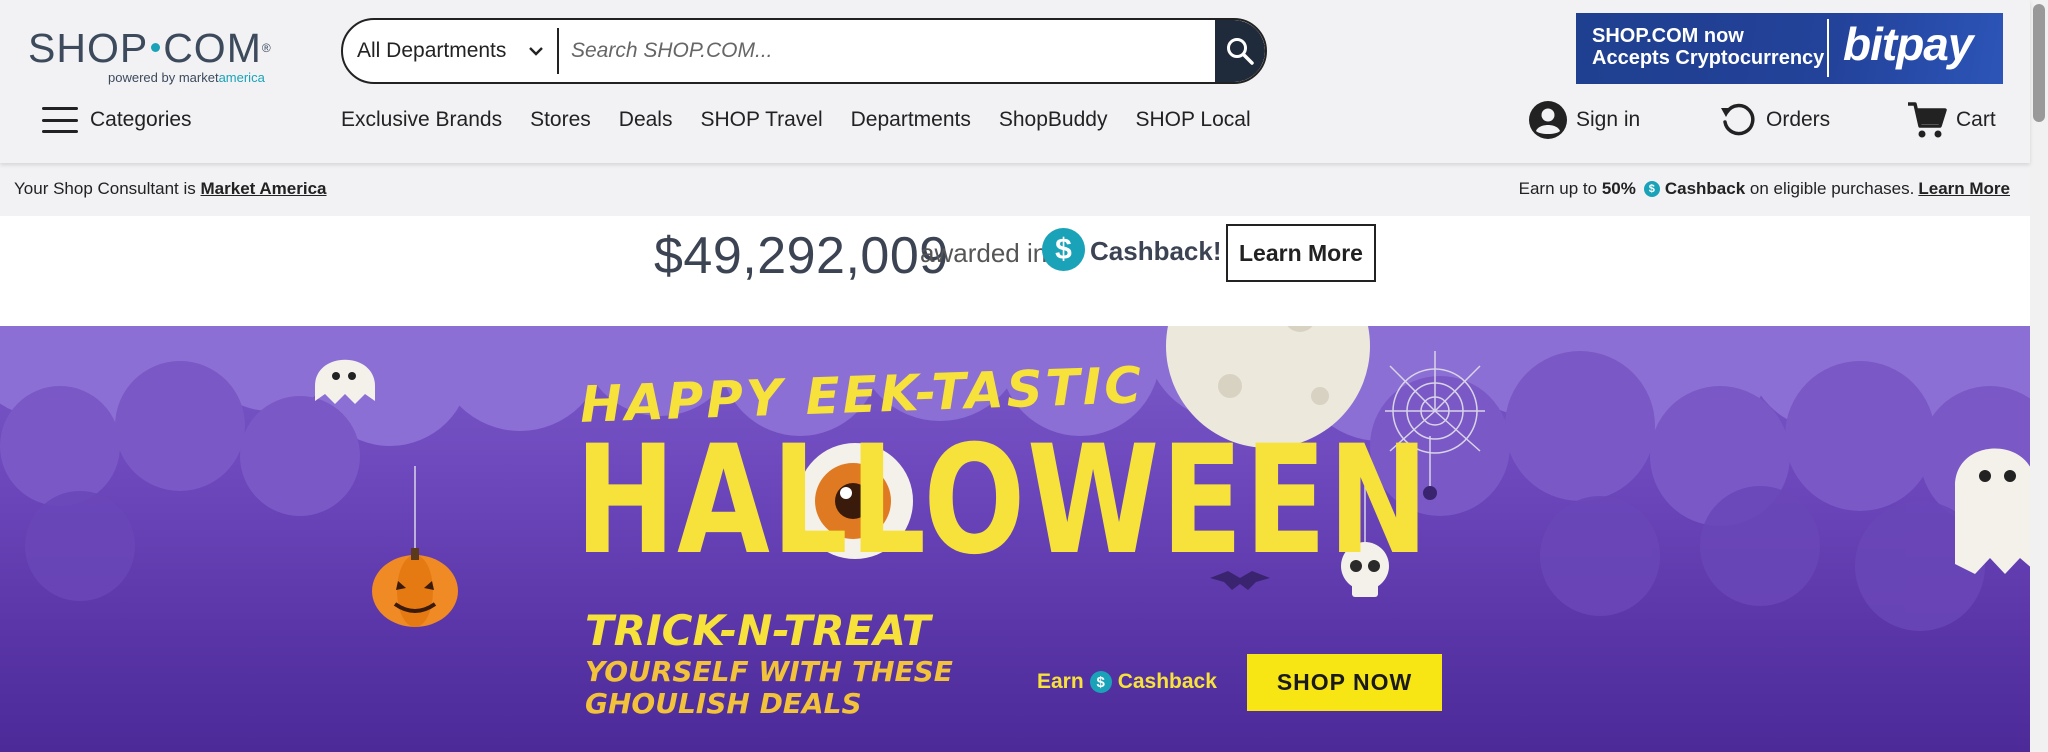 Image resolution: width=2048 pixels, height=752 pixels. I want to click on awarded-in-text: awarded in, so click(984, 253).